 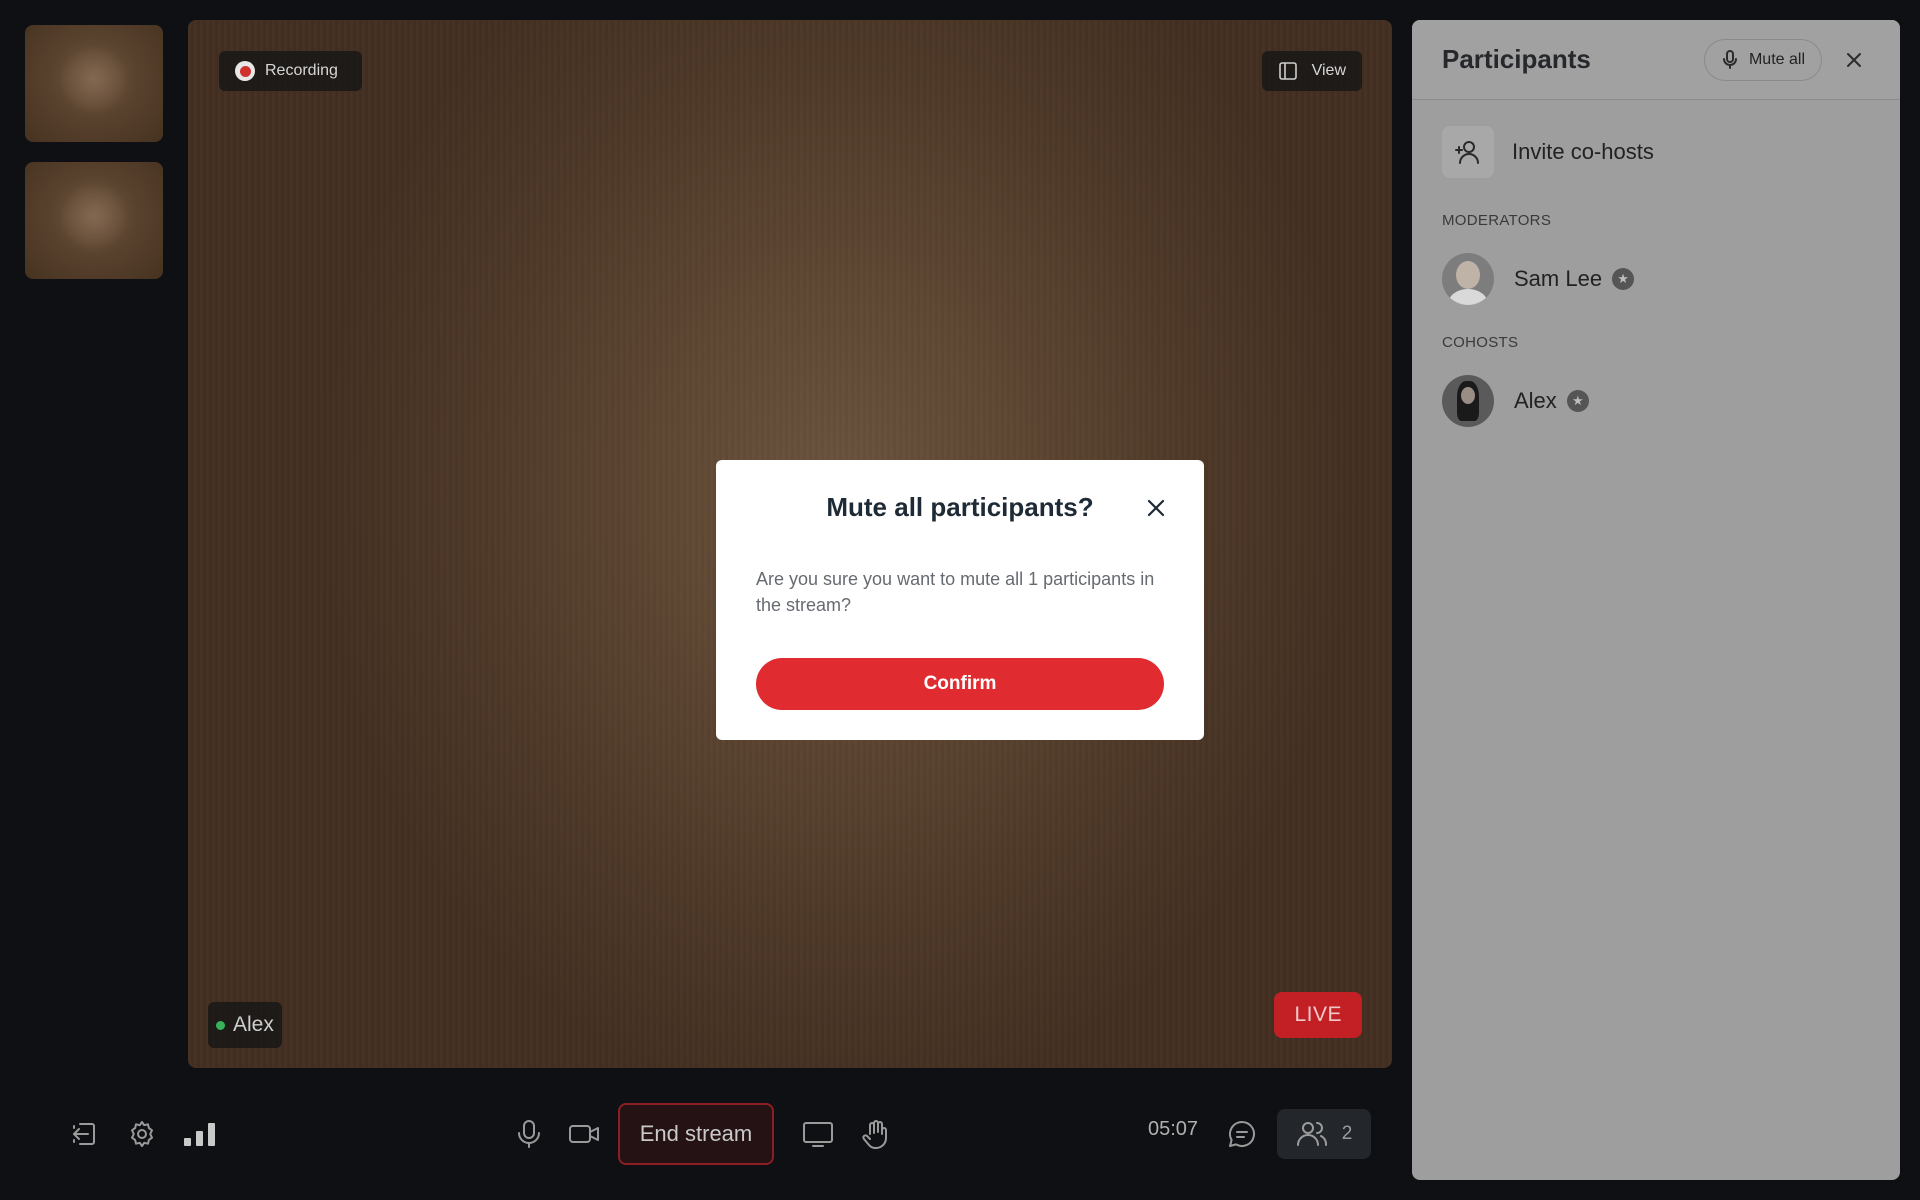 I want to click on exit-icon, so click(x=84, y=1134).